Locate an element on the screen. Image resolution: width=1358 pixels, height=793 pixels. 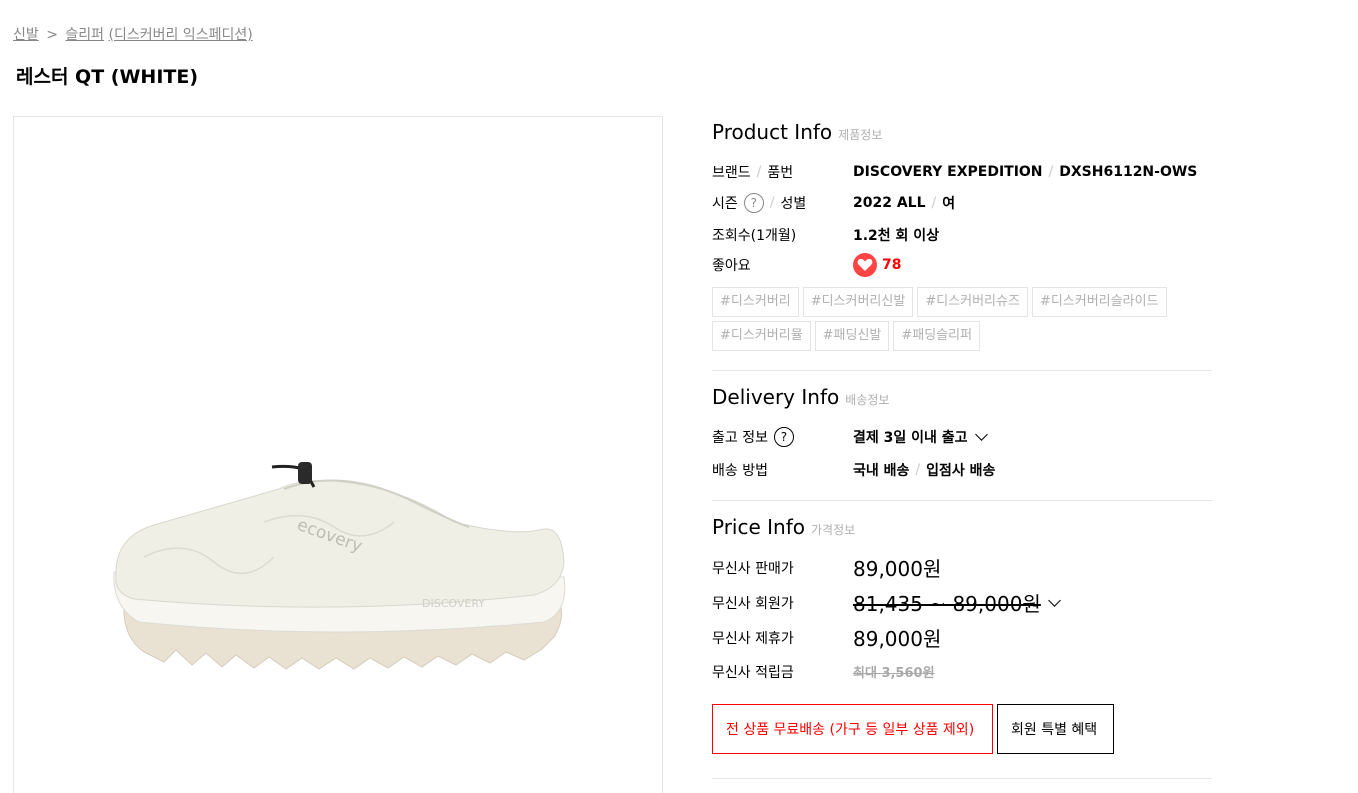
delivery-info-subheading: 배송정보 is located at coordinates (867, 400).